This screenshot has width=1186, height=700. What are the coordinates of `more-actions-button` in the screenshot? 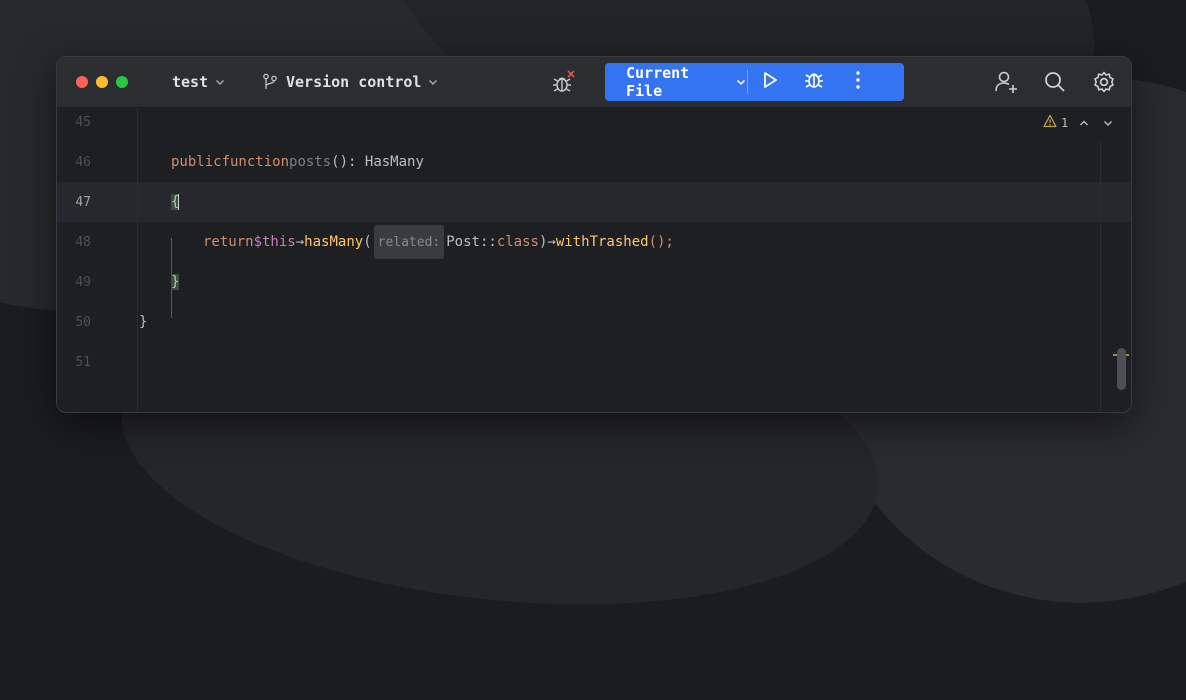 It's located at (858, 82).